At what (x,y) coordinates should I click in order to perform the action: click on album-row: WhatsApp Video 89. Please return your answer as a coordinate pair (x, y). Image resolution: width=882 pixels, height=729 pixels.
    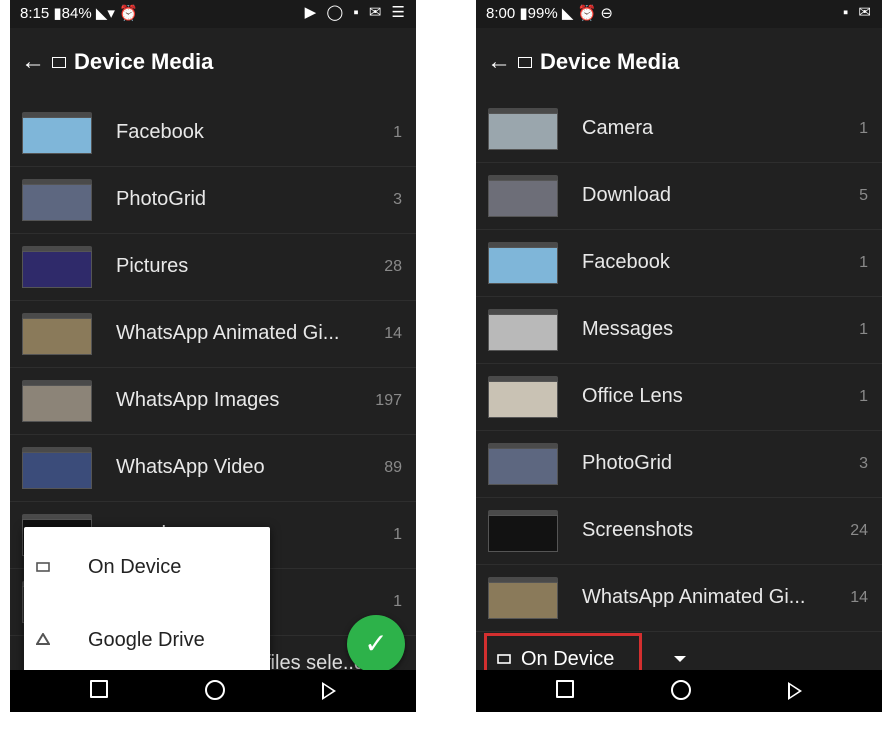
    Looking at the image, I should click on (213, 468).